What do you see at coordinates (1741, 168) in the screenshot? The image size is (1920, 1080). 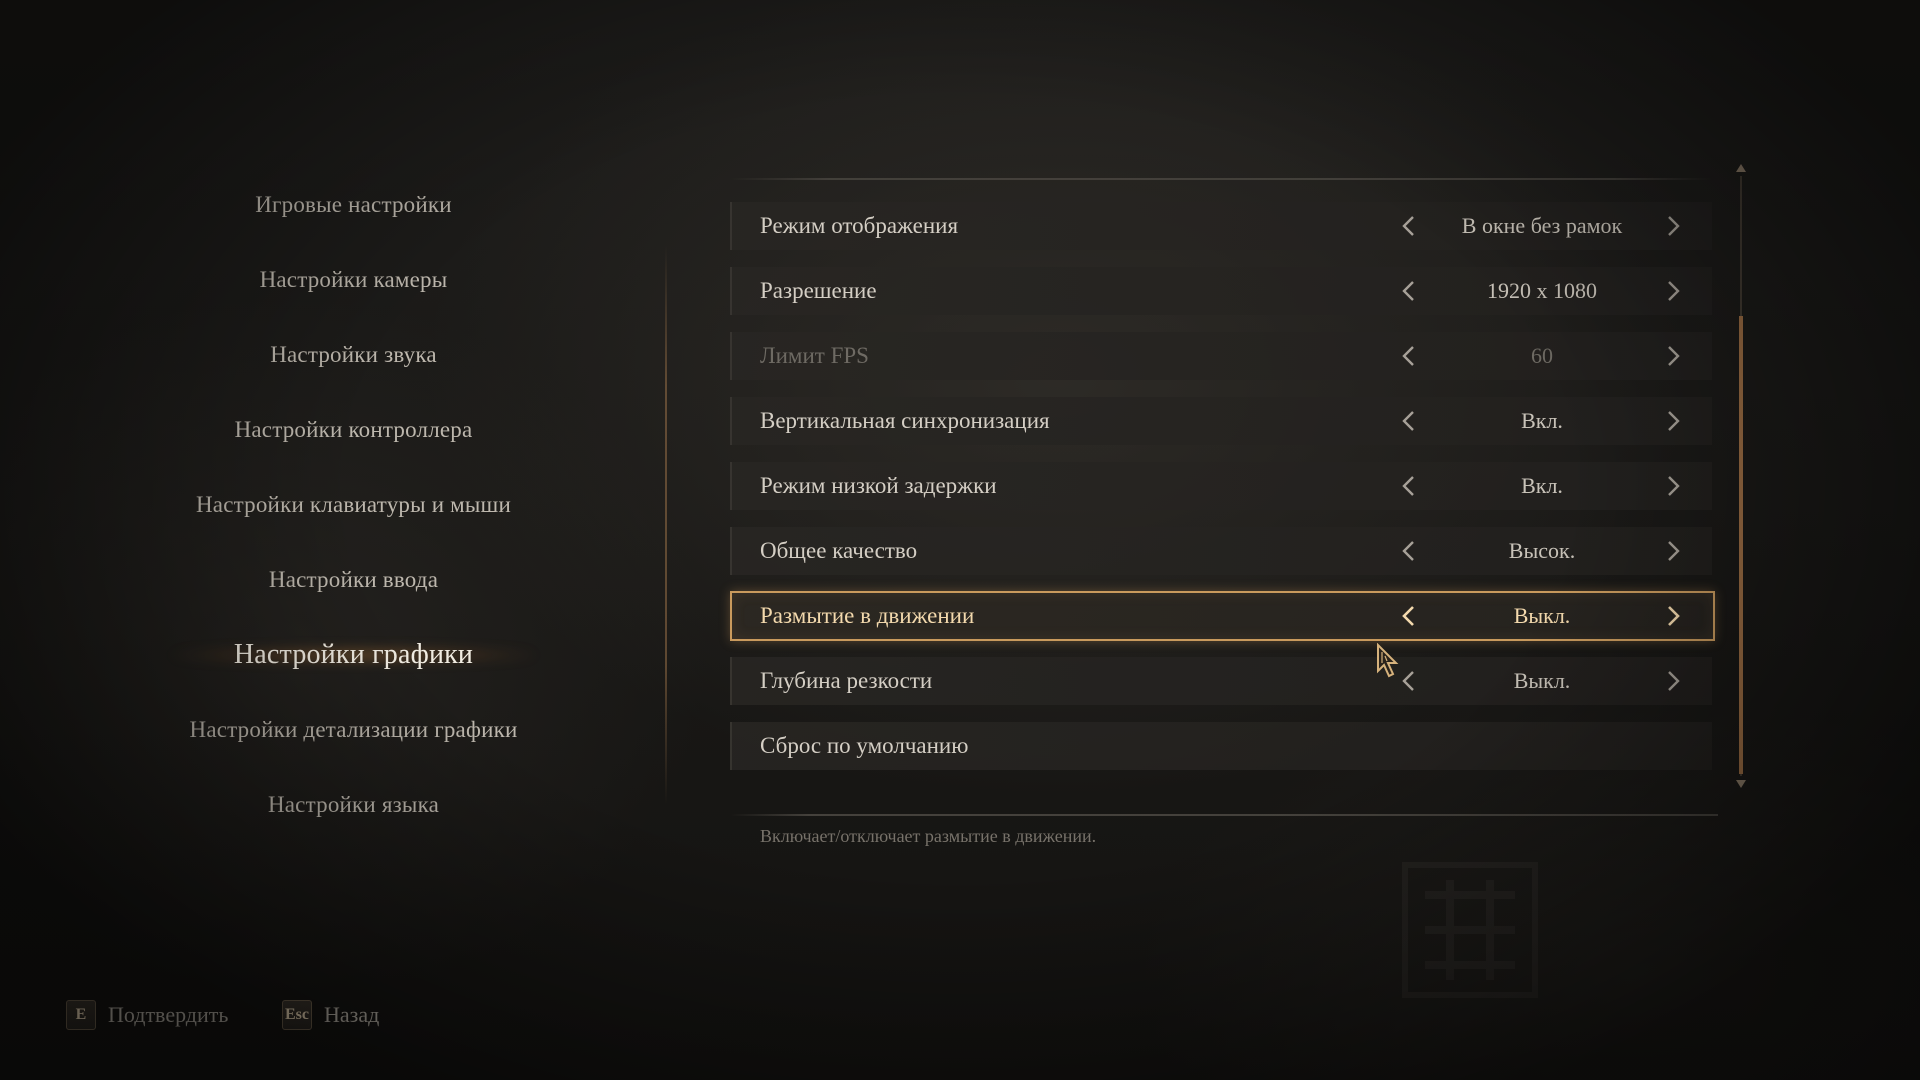 I see `triangle-up-icon` at bounding box center [1741, 168].